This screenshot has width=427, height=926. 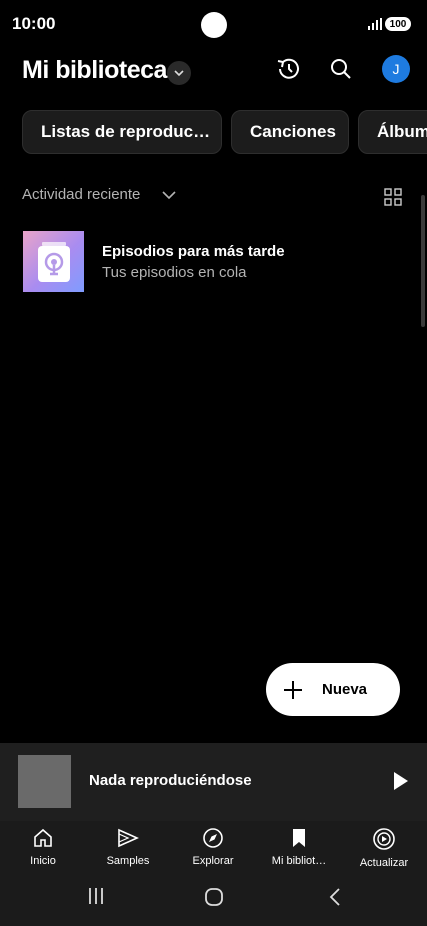 What do you see at coordinates (345, 689) in the screenshot?
I see `new-button-label: Nueva` at bounding box center [345, 689].